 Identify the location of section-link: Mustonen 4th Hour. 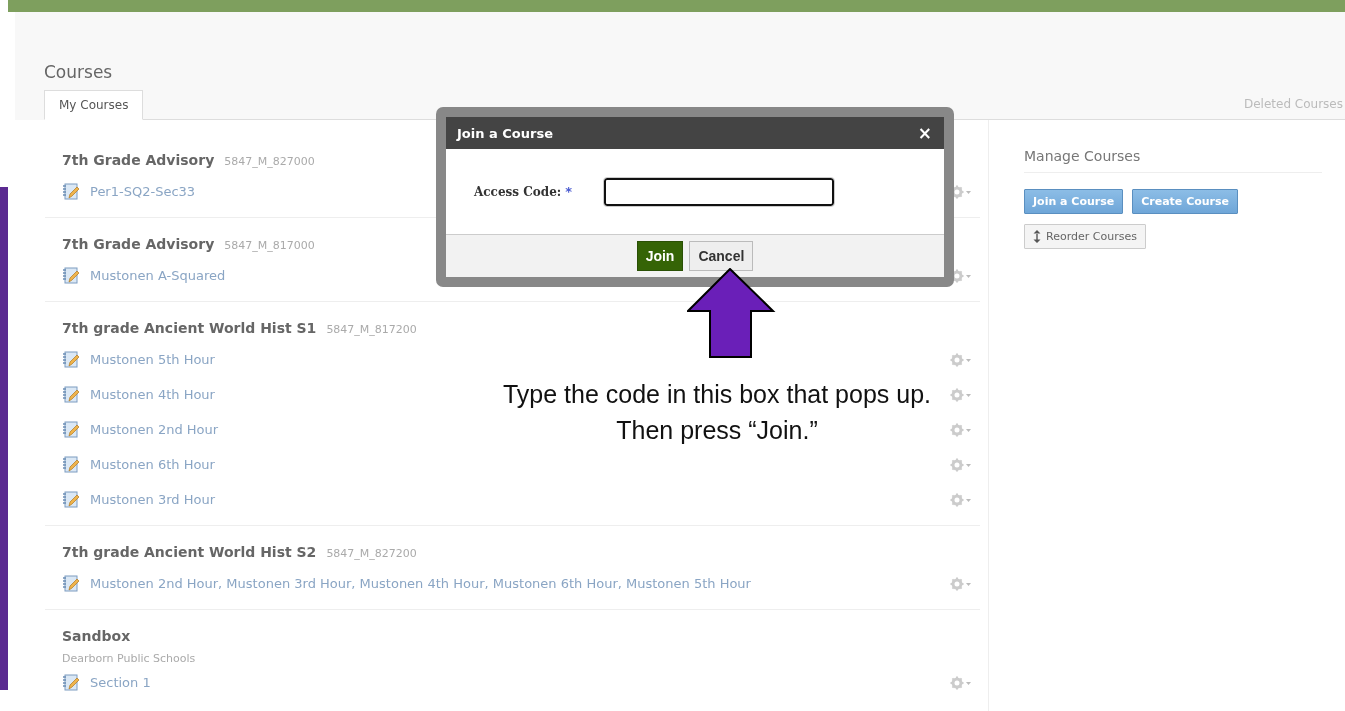
(152, 394).